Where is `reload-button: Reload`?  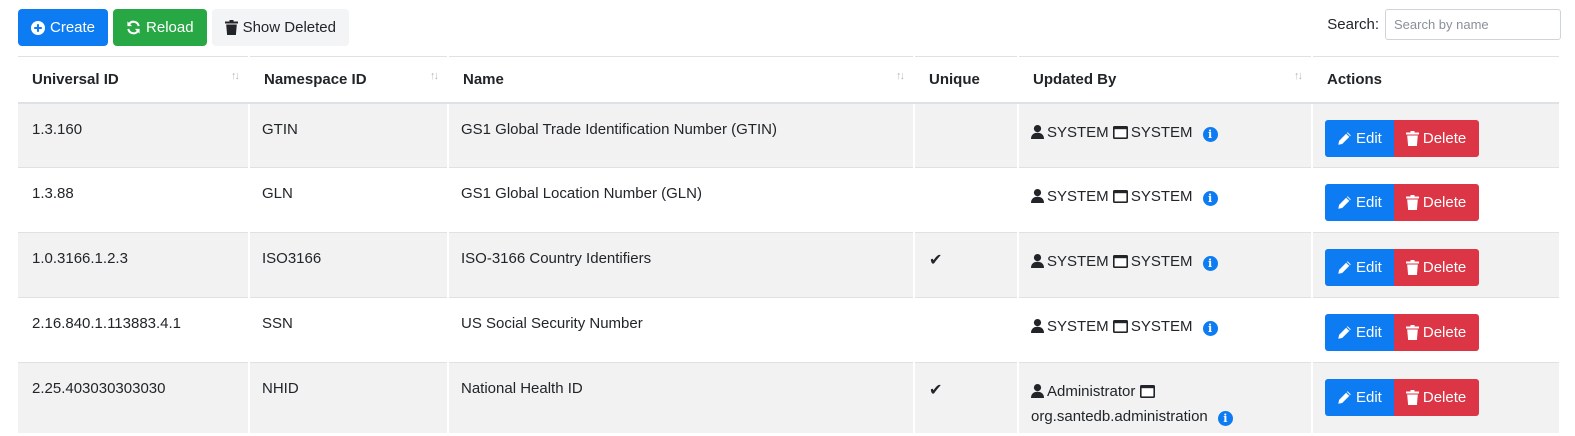
reload-button: Reload is located at coordinates (160, 27).